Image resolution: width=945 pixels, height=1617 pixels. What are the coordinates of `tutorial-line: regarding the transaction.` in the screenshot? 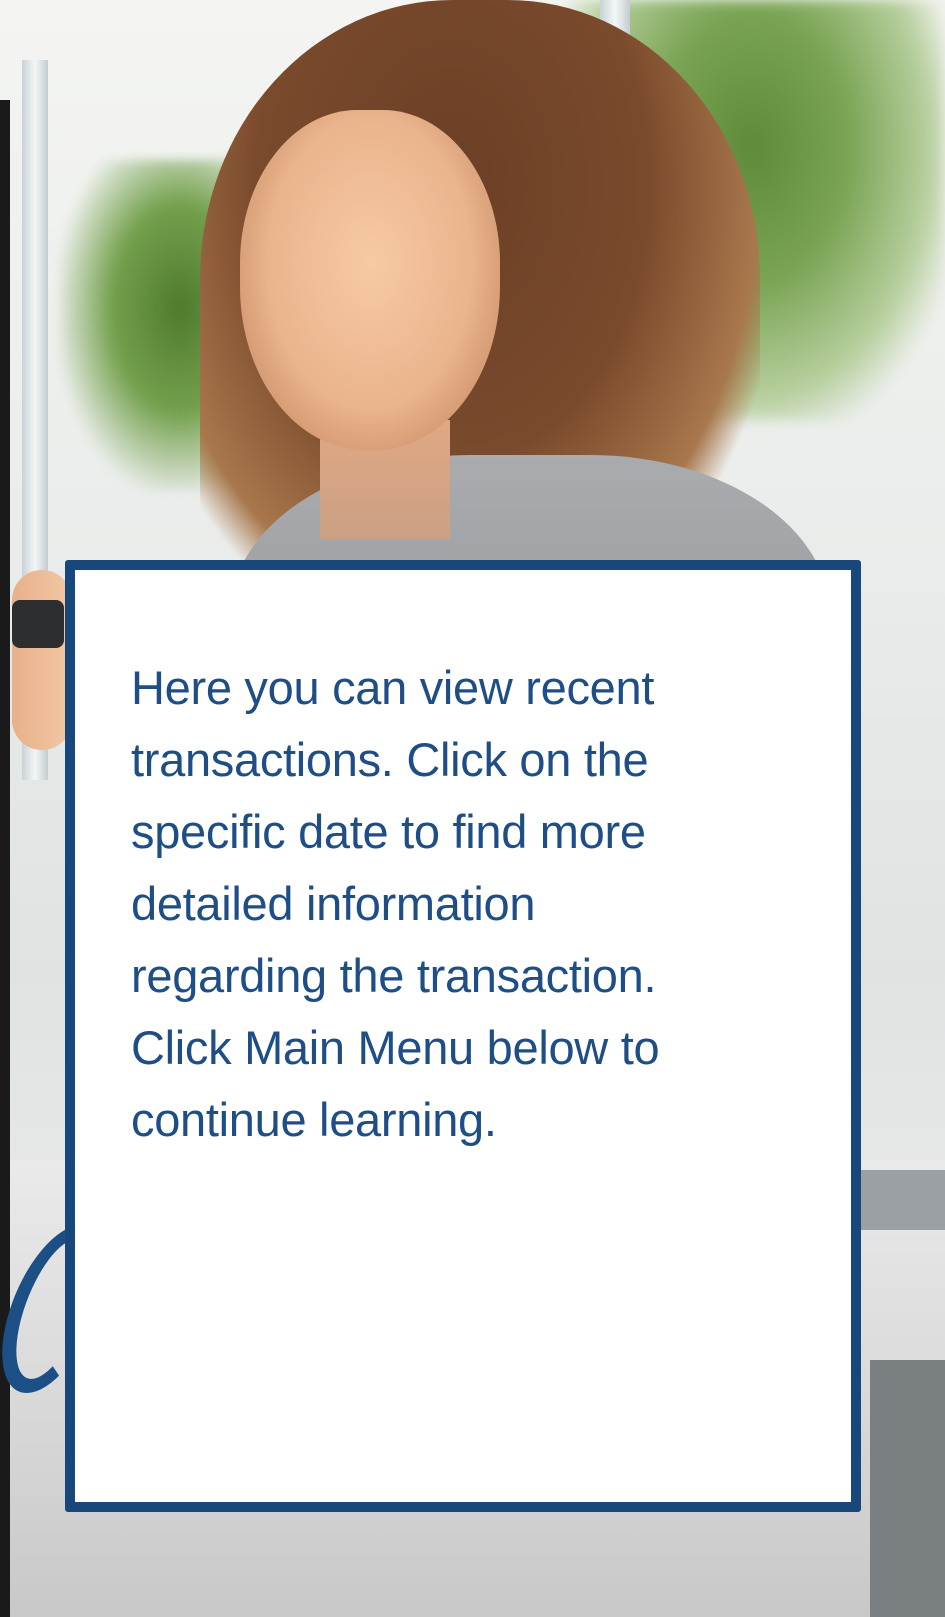 It's located at (394, 975).